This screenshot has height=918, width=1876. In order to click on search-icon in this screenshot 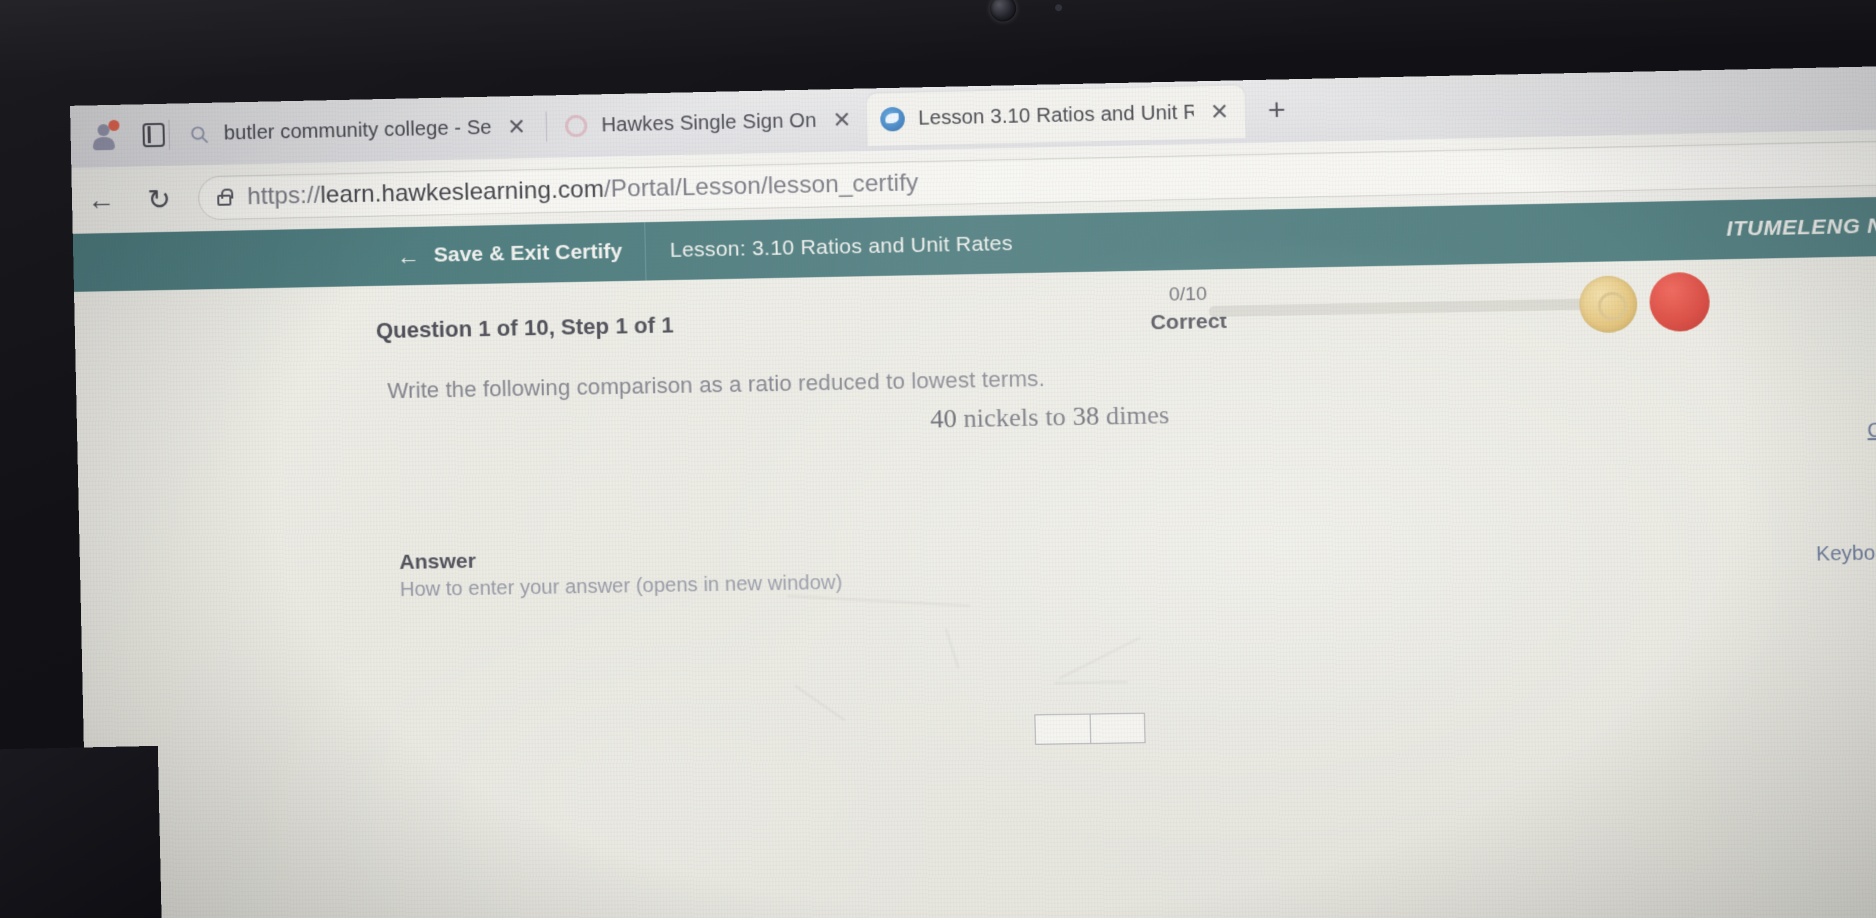, I will do `click(198, 134)`.